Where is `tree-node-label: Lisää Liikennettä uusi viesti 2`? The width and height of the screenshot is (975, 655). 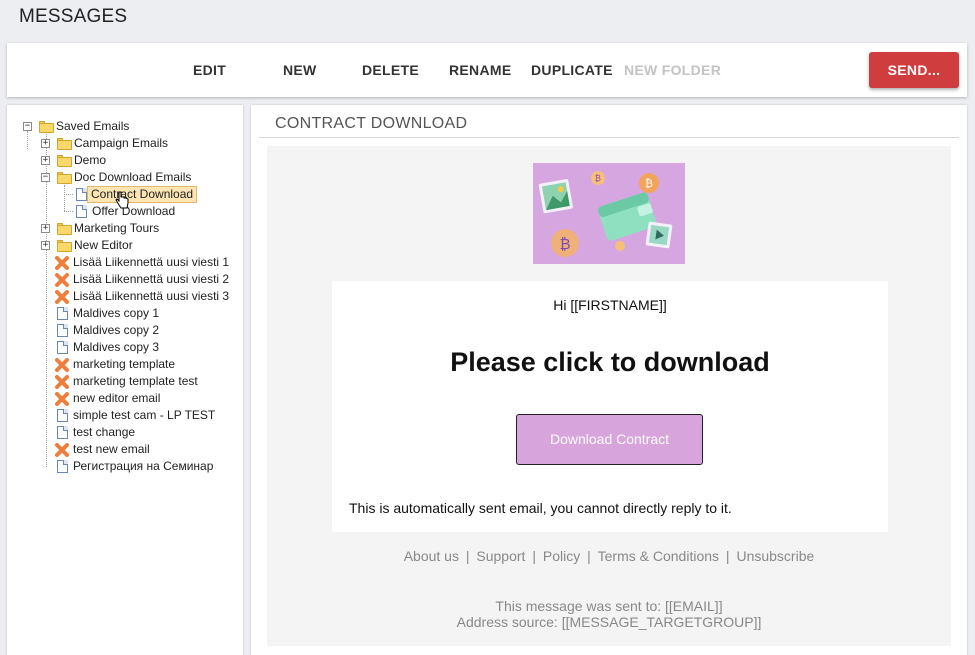
tree-node-label: Lisää Liikennettä uusi viesti 2 is located at coordinates (151, 279).